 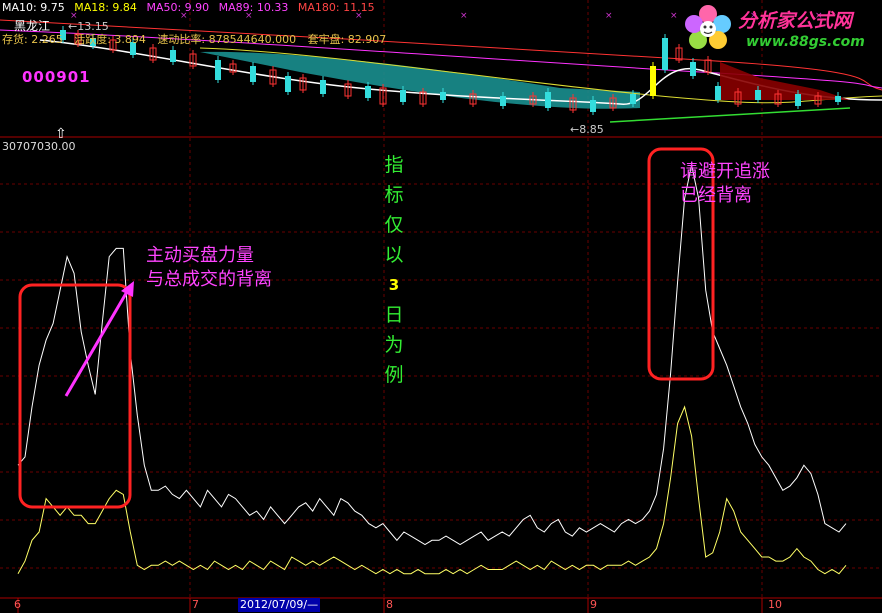 What do you see at coordinates (347, 39) in the screenshot?
I see `info-item: 套牢盘: 82.907` at bounding box center [347, 39].